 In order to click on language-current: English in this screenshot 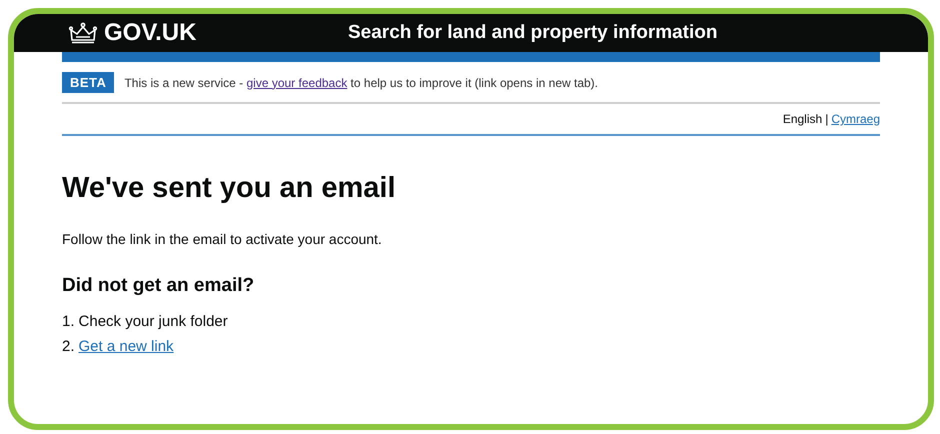, I will do `click(802, 119)`.